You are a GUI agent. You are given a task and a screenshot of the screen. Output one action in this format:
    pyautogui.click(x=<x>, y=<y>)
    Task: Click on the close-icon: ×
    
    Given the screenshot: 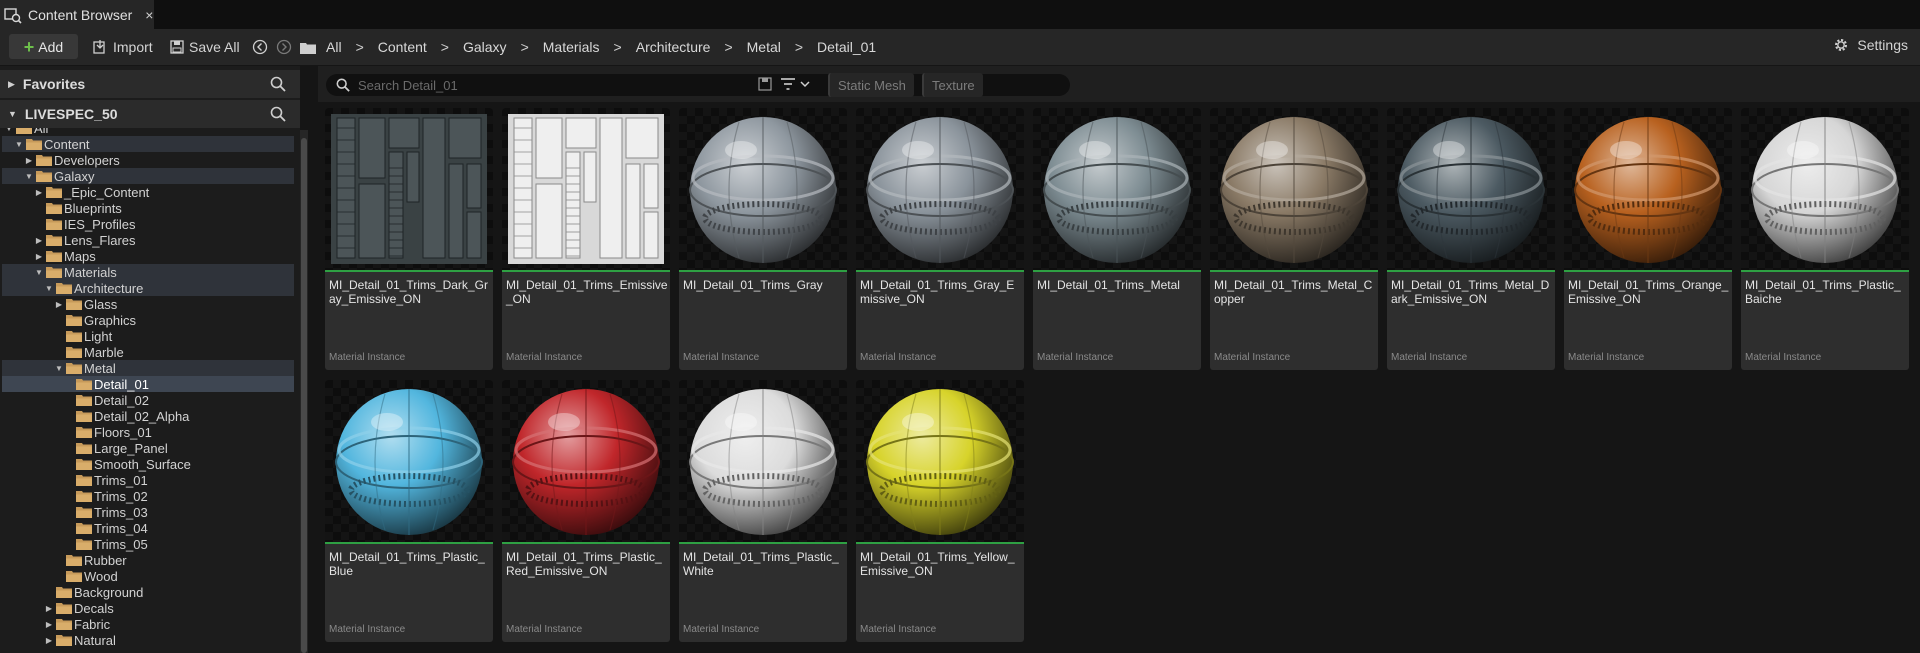 What is the action you would take?
    pyautogui.click(x=149, y=15)
    